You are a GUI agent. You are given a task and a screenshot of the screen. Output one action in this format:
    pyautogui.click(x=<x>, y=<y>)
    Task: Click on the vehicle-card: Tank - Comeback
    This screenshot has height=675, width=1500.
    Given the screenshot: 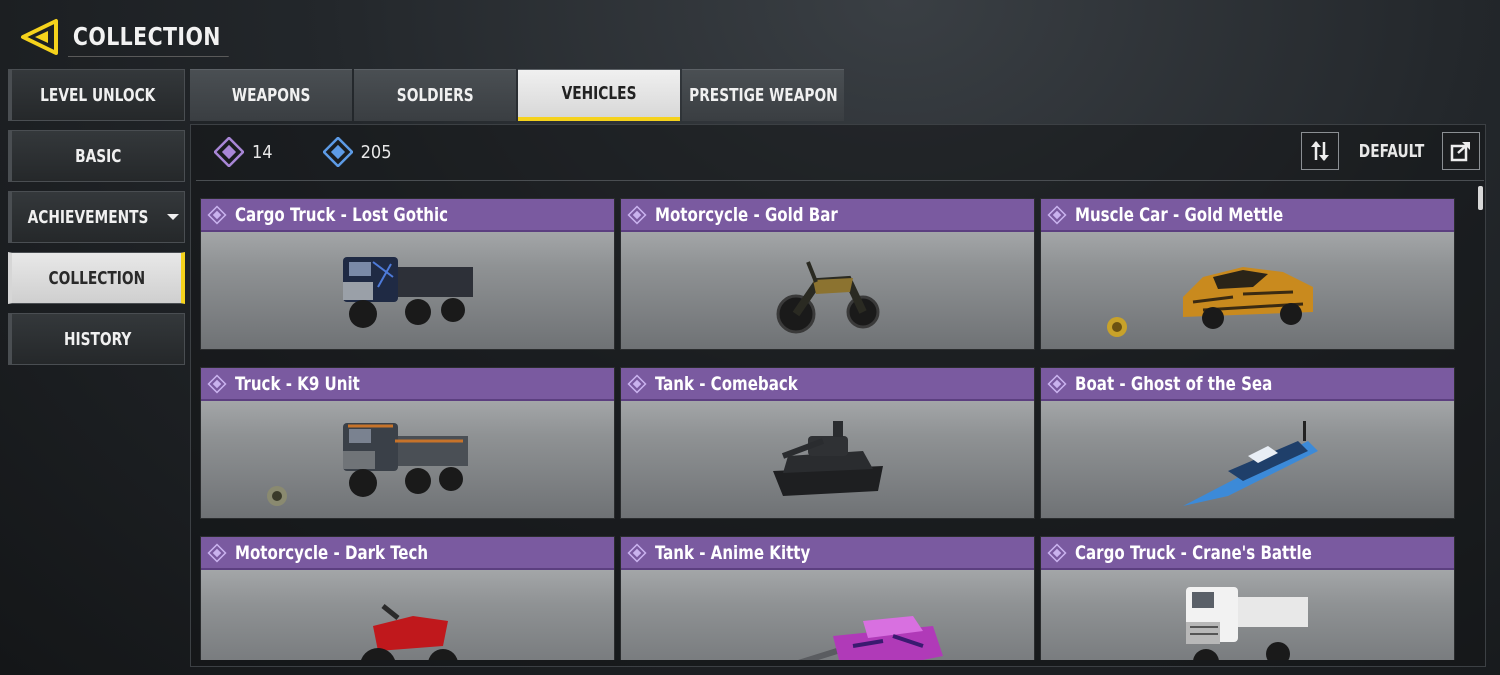 What is the action you would take?
    pyautogui.click(x=827, y=443)
    